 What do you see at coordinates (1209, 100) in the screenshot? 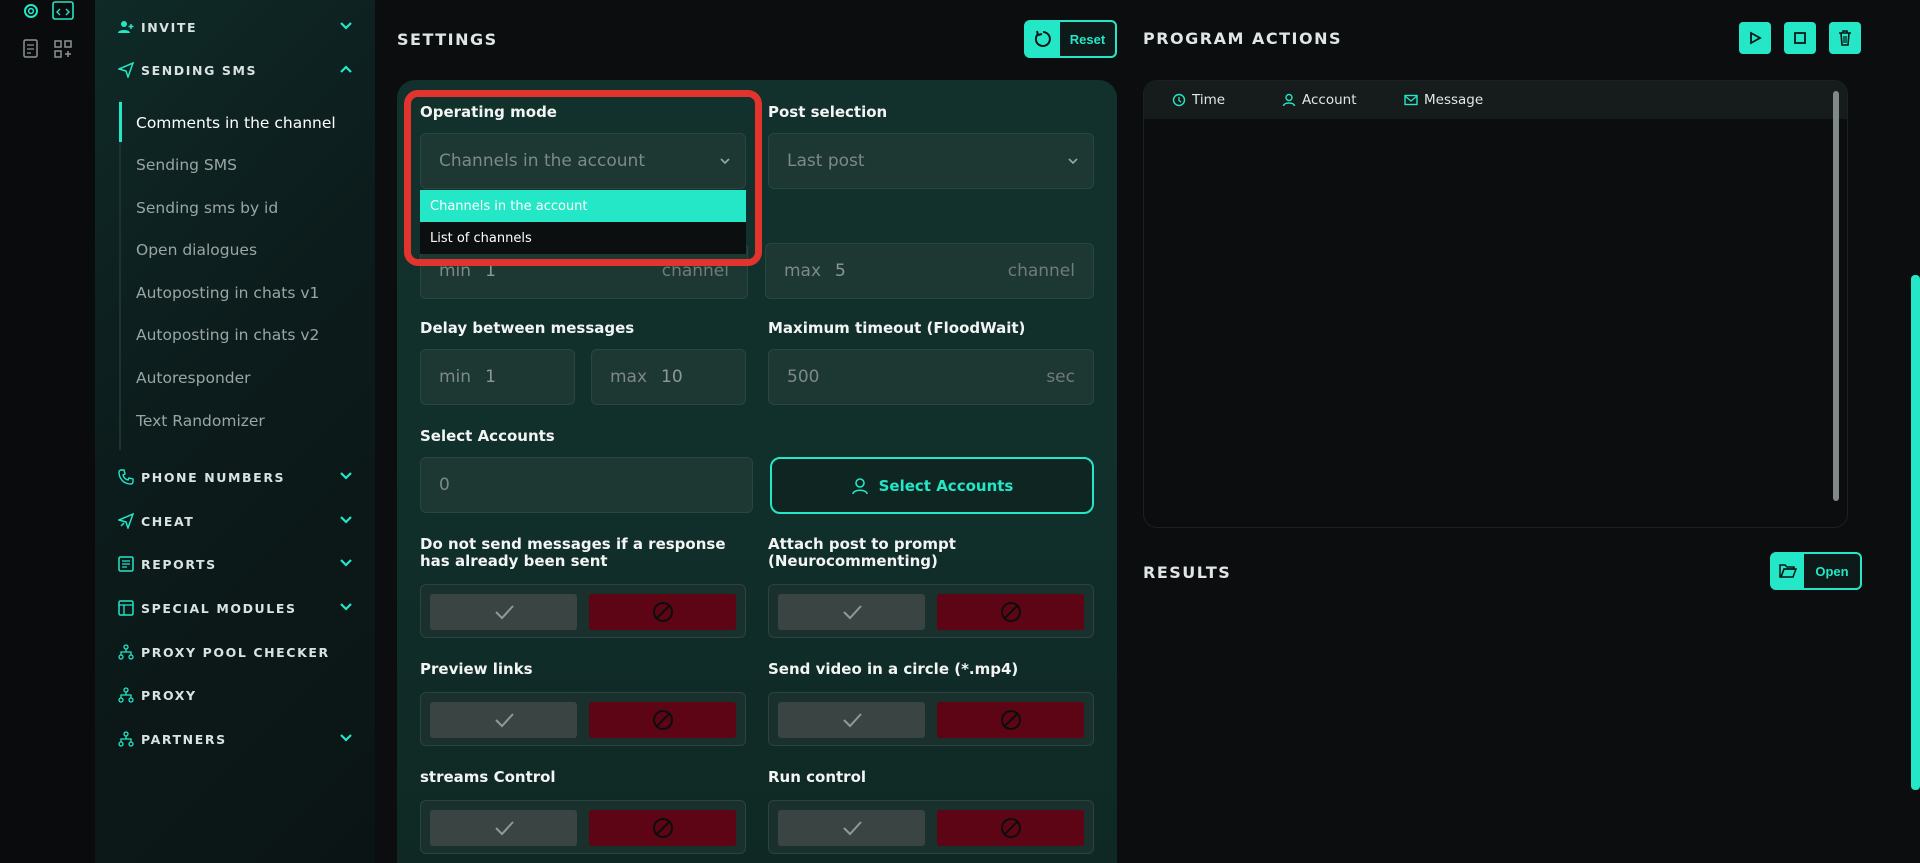
I see `column-time-label: Time` at bounding box center [1209, 100].